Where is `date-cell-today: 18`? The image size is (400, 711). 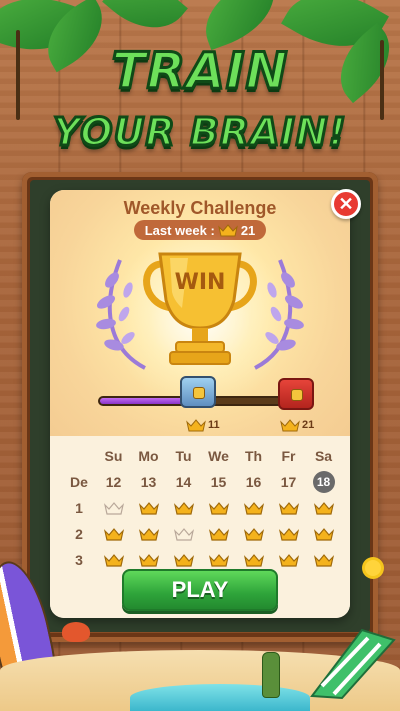 date-cell-today: 18 is located at coordinates (323, 482).